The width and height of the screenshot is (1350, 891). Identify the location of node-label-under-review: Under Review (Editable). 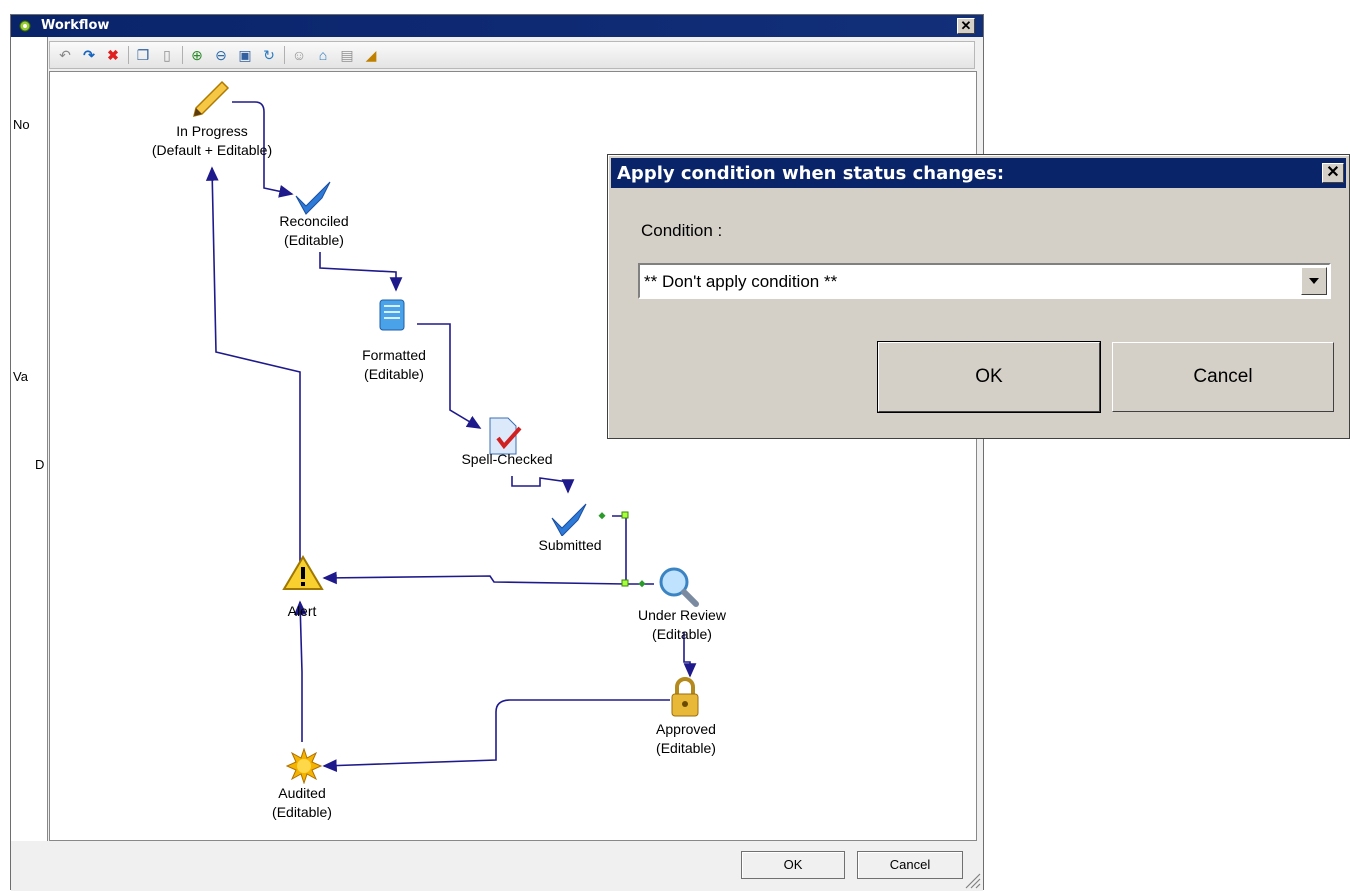
(682, 624).